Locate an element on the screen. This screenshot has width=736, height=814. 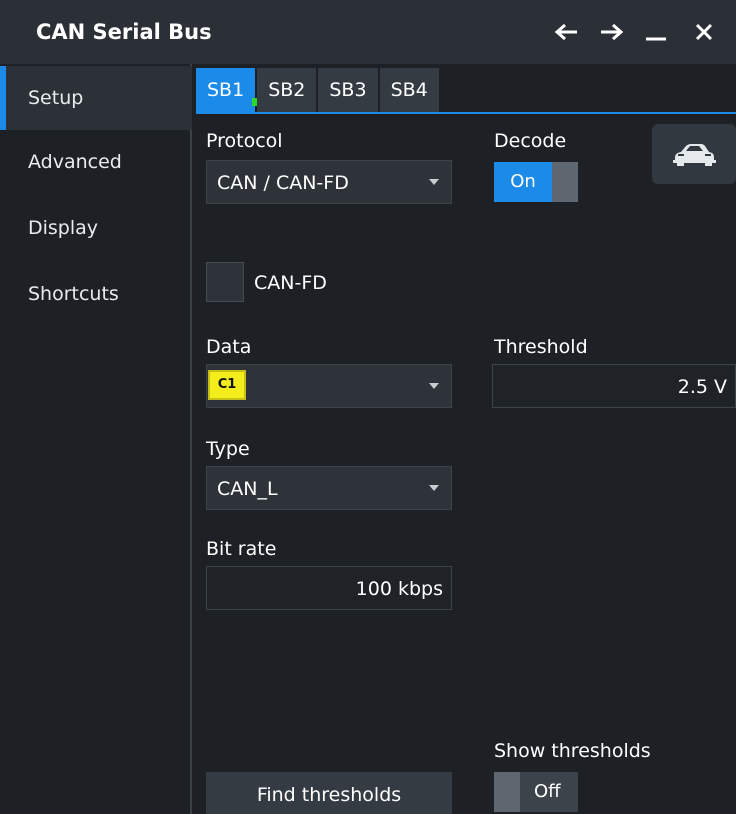
close-icon is located at coordinates (704, 32).